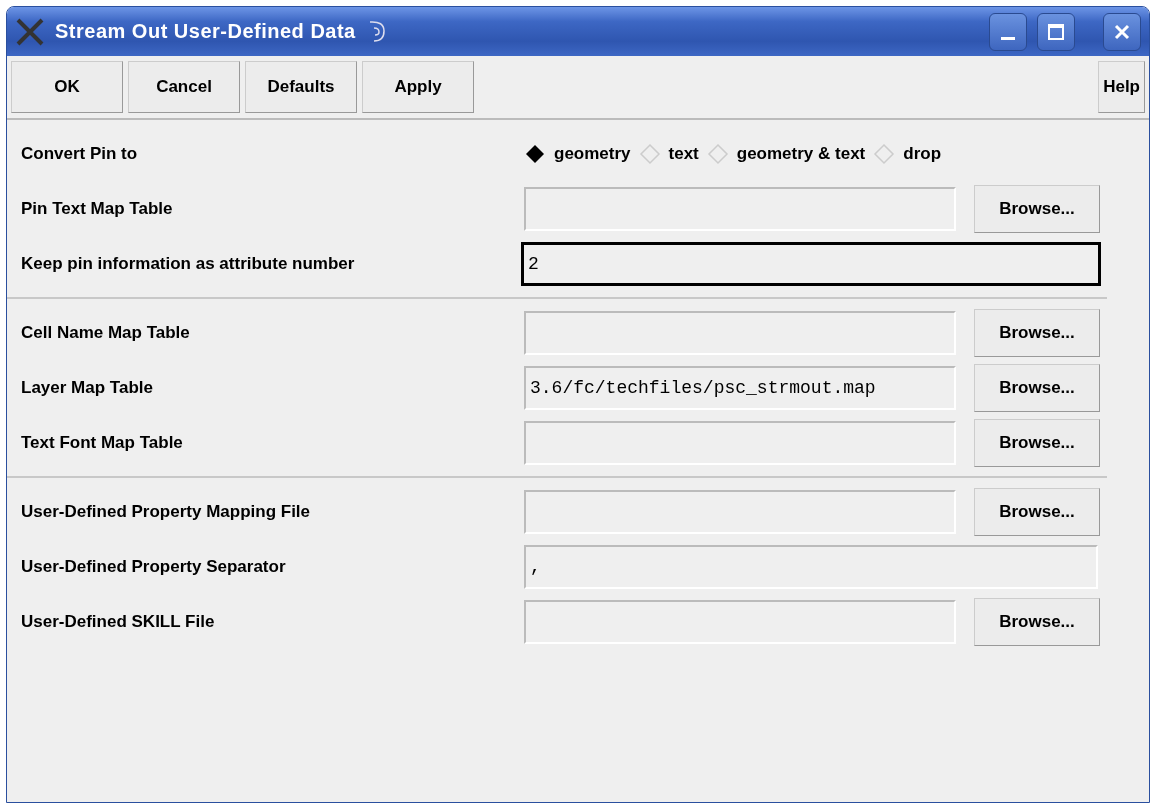  I want to click on radio-option: drop, so click(922, 153).